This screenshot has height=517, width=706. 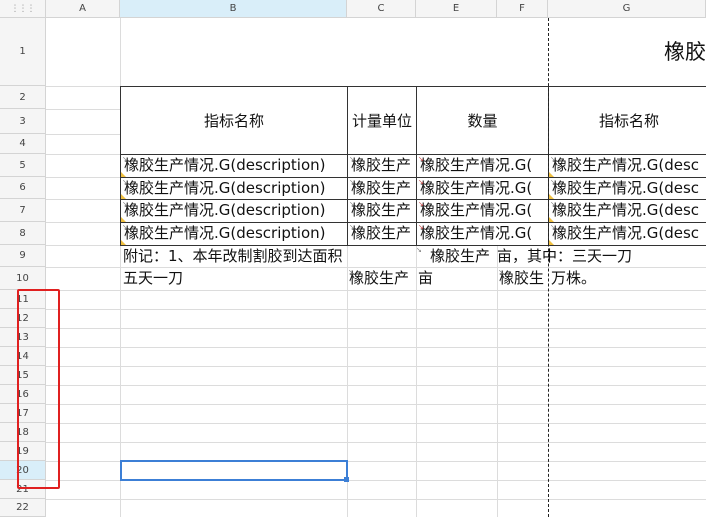 What do you see at coordinates (523, 278) in the screenshot?
I see `note-cell-f10: 橡胶生` at bounding box center [523, 278].